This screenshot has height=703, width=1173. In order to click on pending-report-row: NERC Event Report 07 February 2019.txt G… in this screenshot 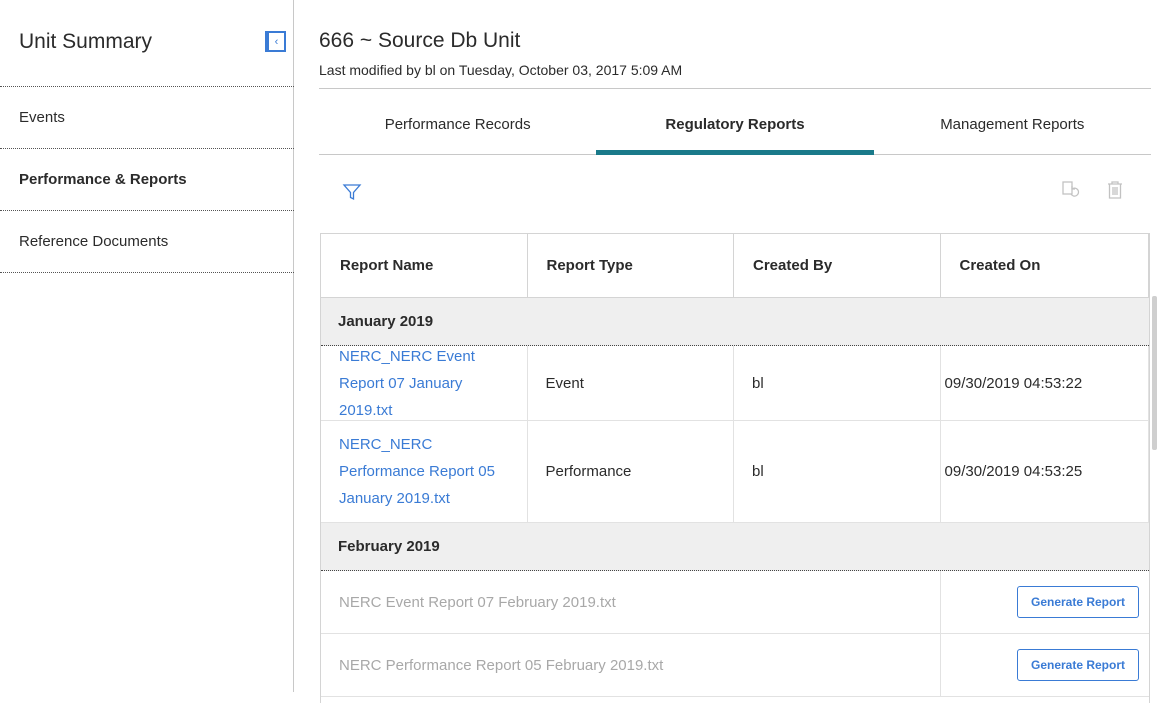, I will do `click(735, 602)`.